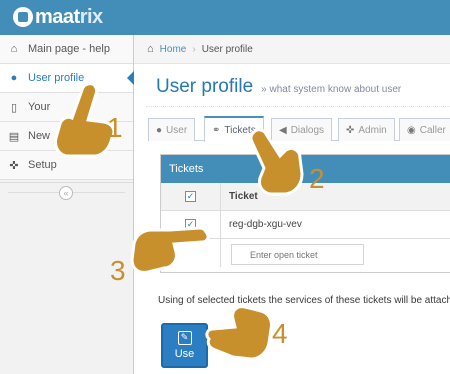  What do you see at coordinates (39, 107) in the screenshot?
I see `sidebar-item-label: Your` at bounding box center [39, 107].